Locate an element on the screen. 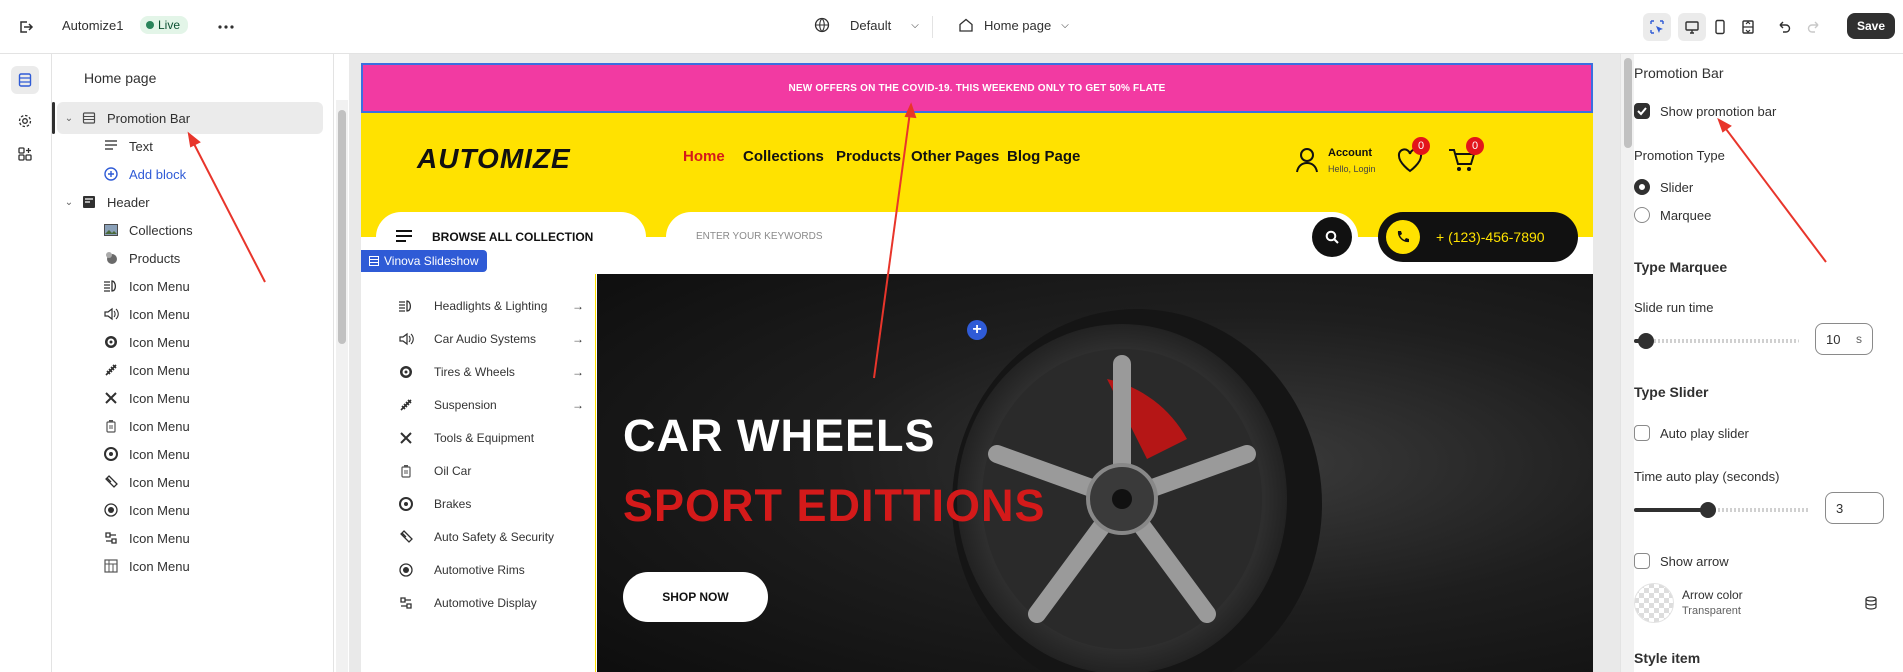  tree-item-label: Collections is located at coordinates (161, 230).